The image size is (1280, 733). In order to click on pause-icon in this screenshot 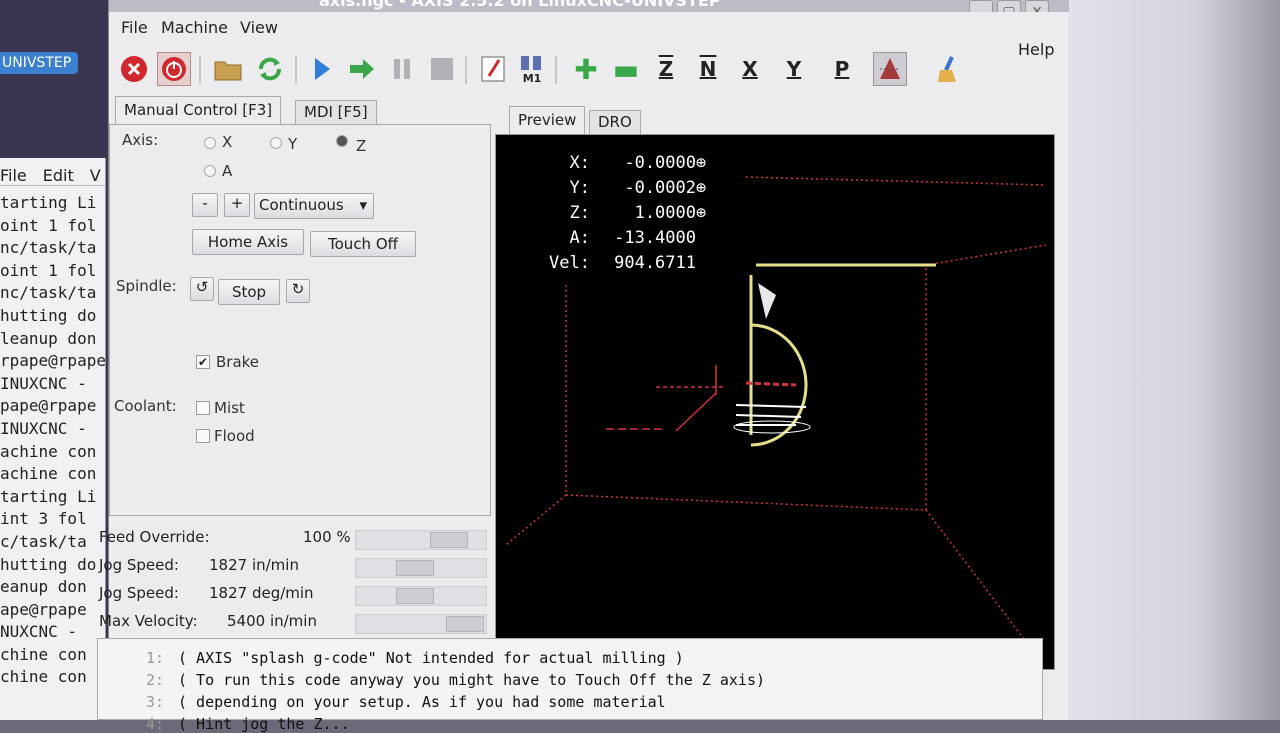, I will do `click(402, 69)`.